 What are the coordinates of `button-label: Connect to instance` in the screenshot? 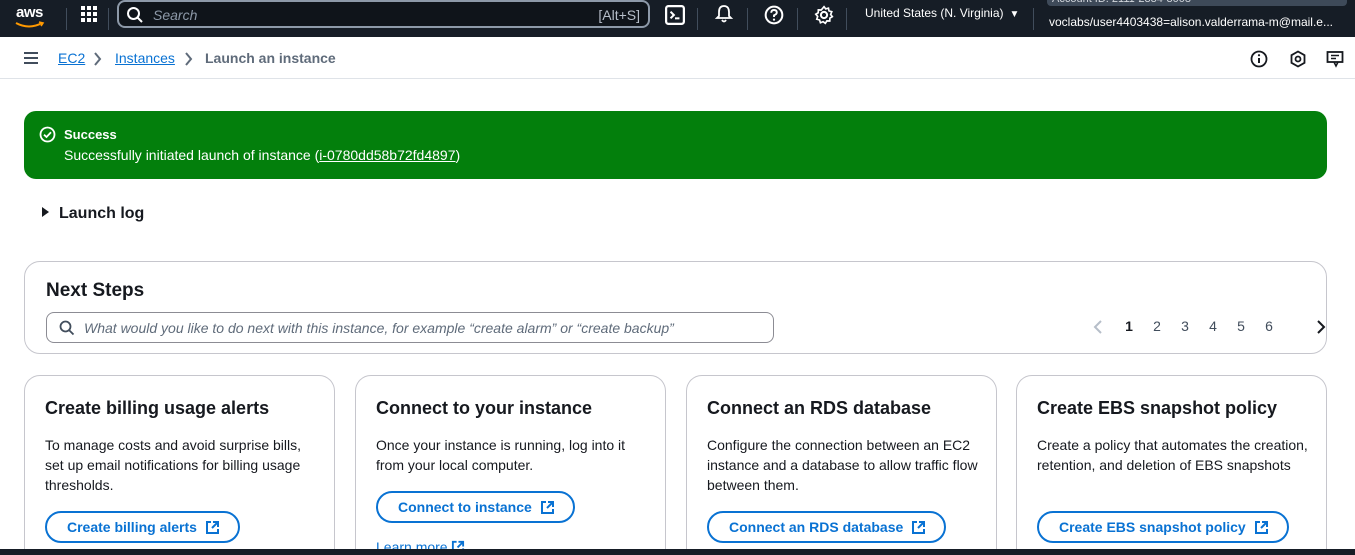 It's located at (465, 507).